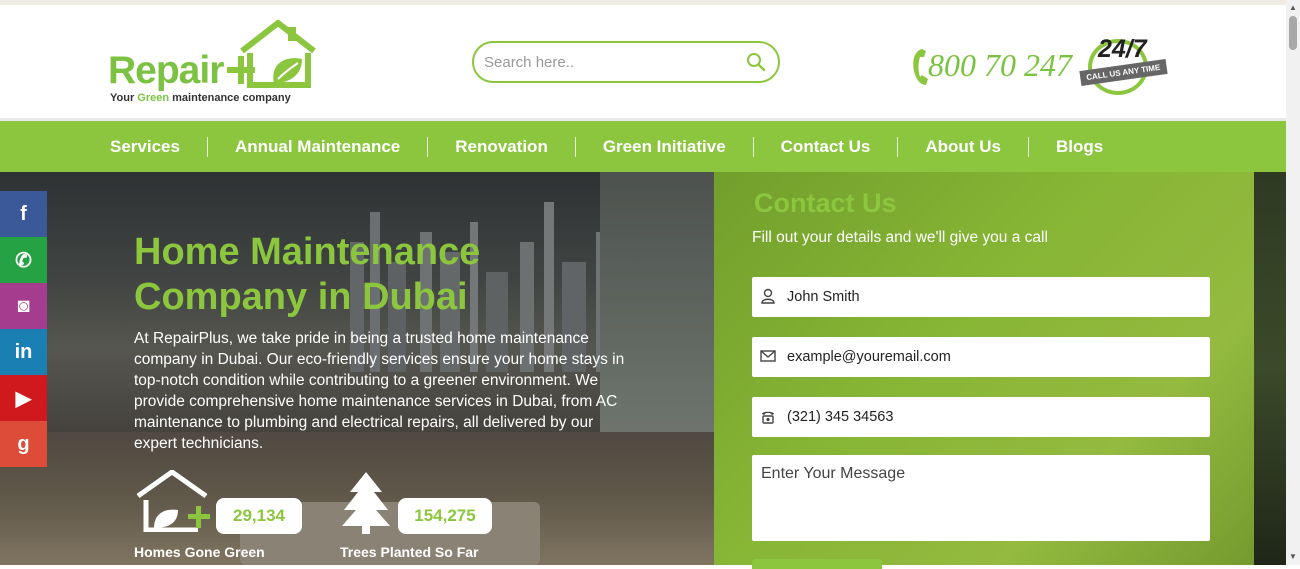 This screenshot has width=1300, height=569. Describe the element at coordinates (230, 98) in the screenshot. I see `logo-tagline-suffix: maintenance company` at that location.